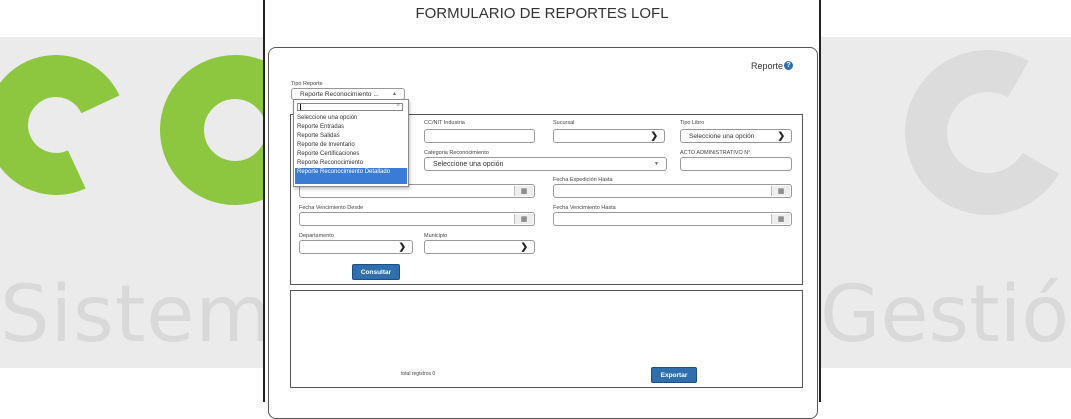  I want to click on fecha-vencimiento-desde-input: ▦, so click(417, 219).